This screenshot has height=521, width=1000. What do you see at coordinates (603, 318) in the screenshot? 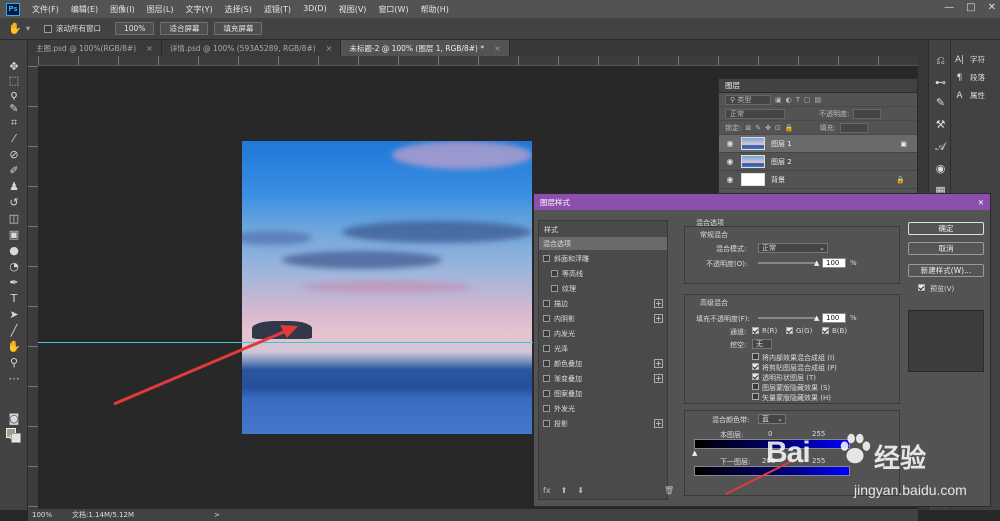
I see `style-item: 内阴影 +` at bounding box center [603, 318].